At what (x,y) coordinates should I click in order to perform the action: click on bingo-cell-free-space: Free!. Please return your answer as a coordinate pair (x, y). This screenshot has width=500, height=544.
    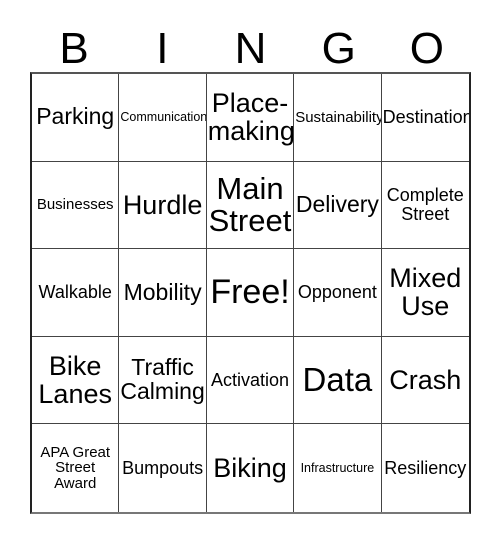
    Looking at the image, I should click on (250, 293).